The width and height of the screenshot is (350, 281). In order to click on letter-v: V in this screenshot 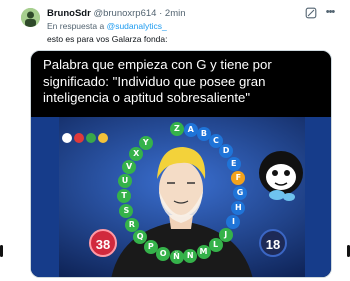, I will do `click(129, 166)`.